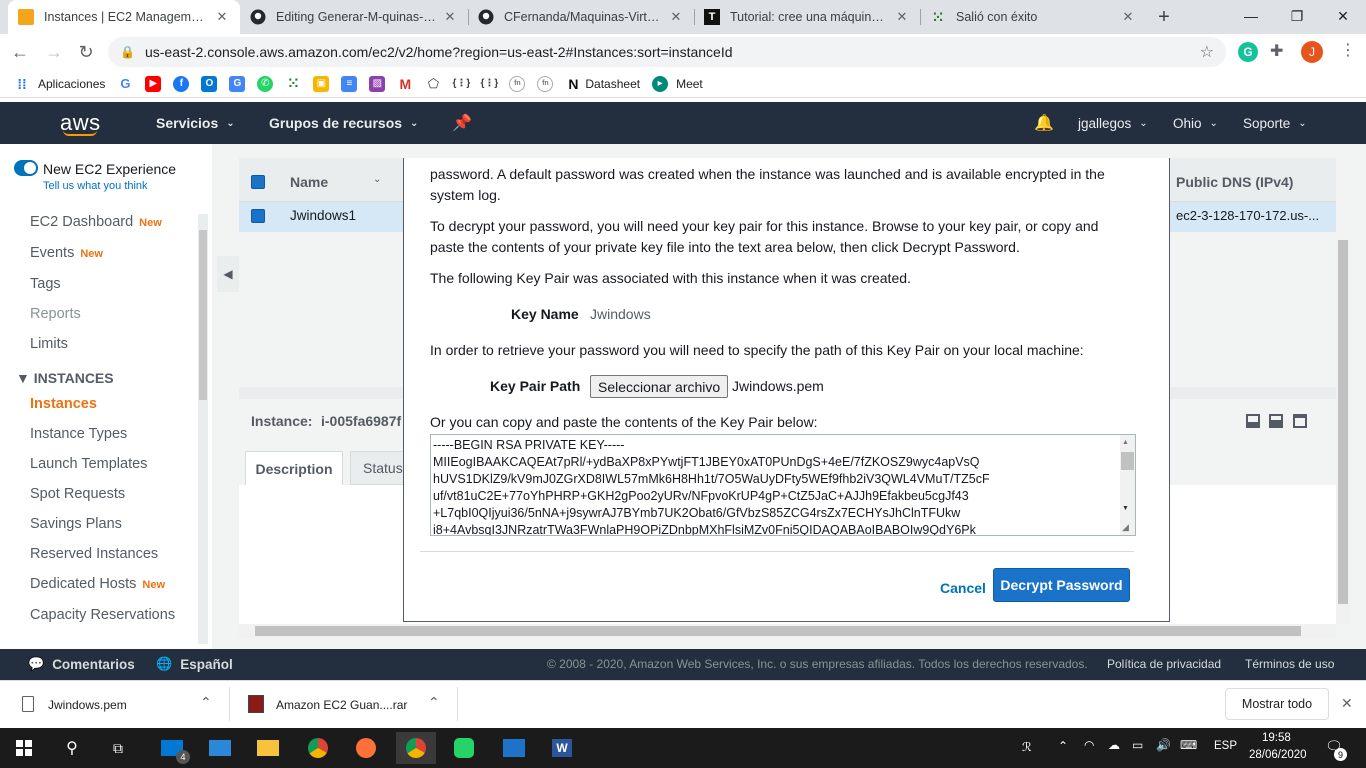 This screenshot has width=1366, height=768. Describe the element at coordinates (1195, 123) in the screenshot. I see `region-menu: Ohio ⌄` at that location.